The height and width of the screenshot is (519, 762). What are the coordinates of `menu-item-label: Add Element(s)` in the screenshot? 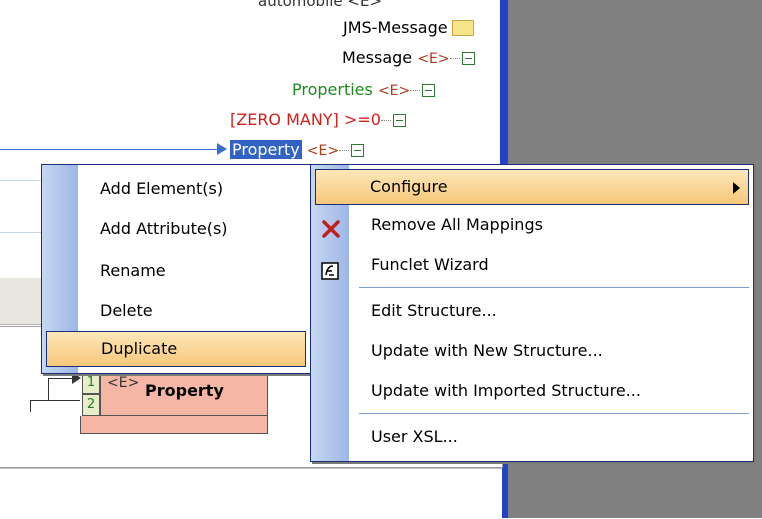 It's located at (162, 188).